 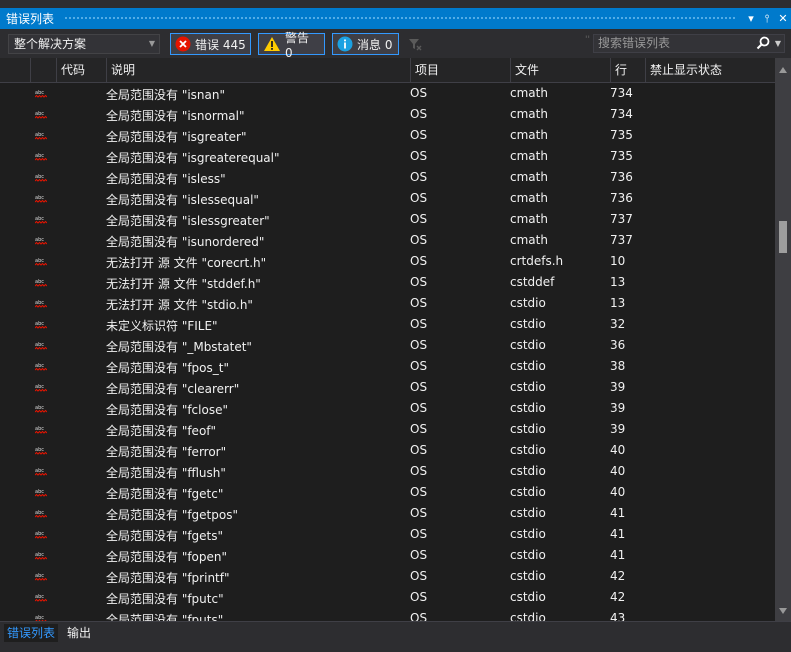 I want to click on row-file: crtdefs.h, so click(x=537, y=261).